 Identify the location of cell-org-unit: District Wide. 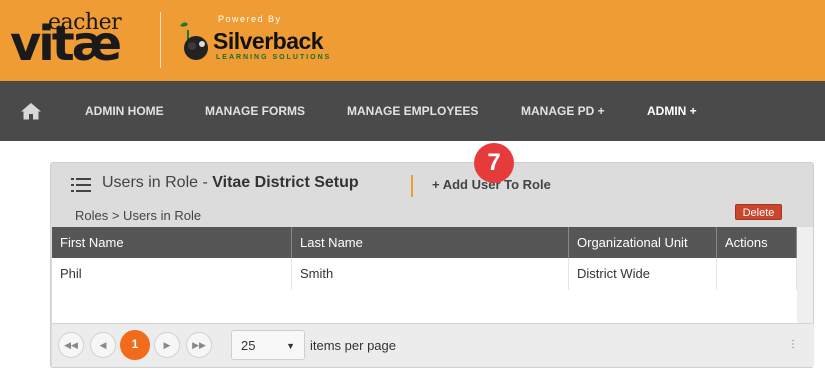
(643, 274).